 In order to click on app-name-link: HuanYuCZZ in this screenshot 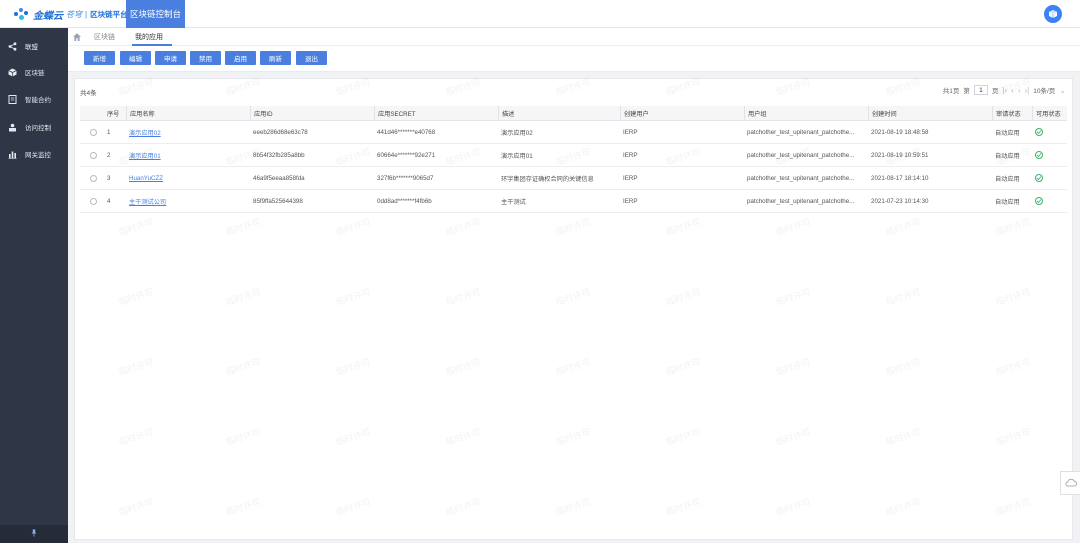, I will do `click(188, 178)`.